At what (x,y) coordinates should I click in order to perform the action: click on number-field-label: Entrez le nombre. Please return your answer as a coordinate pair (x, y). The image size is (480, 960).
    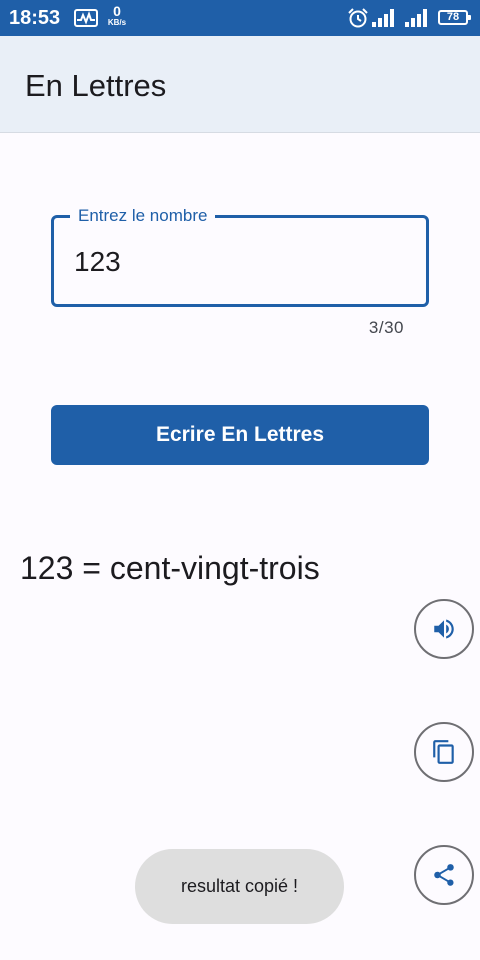
    Looking at the image, I should click on (143, 216).